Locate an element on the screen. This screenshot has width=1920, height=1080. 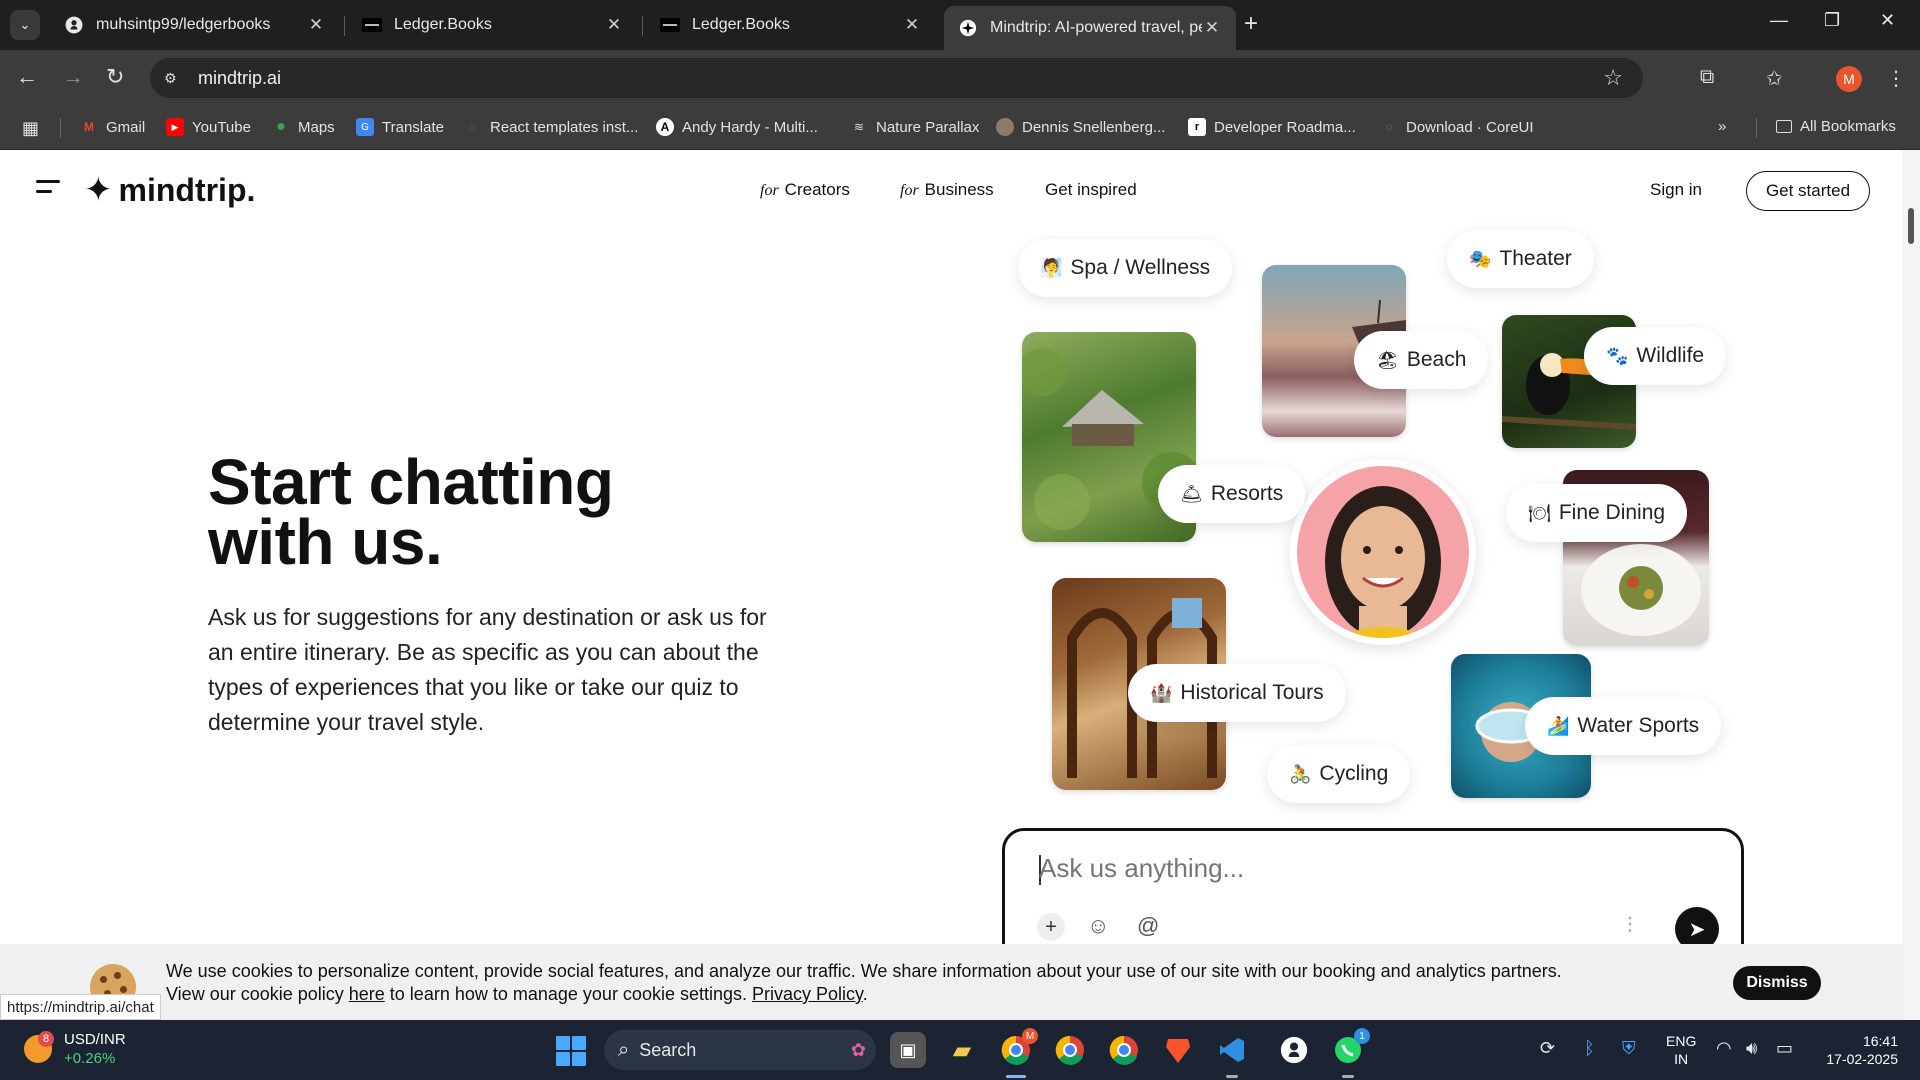
category-pill-resorts: 🛎 Resorts is located at coordinates (1232, 494).